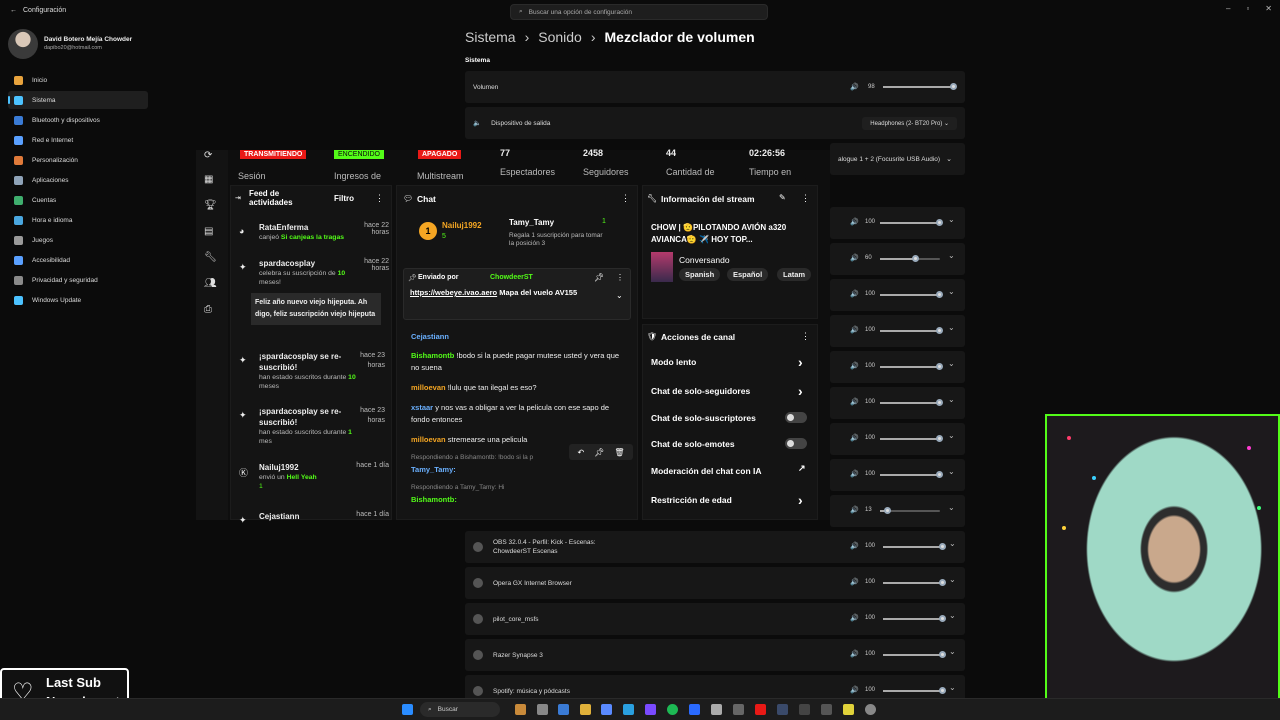  I want to click on store-icon, so click(606, 709).